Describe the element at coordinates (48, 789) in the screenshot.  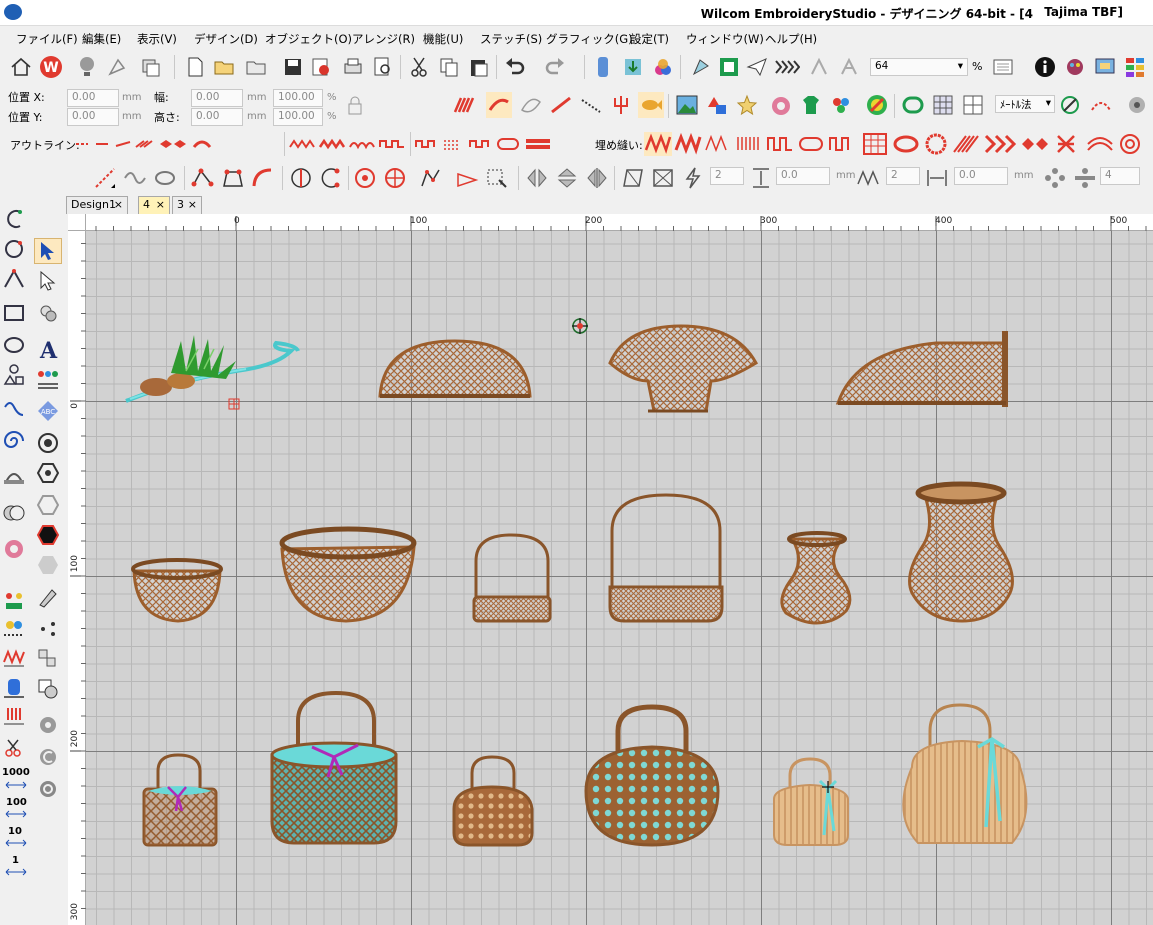
I see `d-gear-icon` at that location.